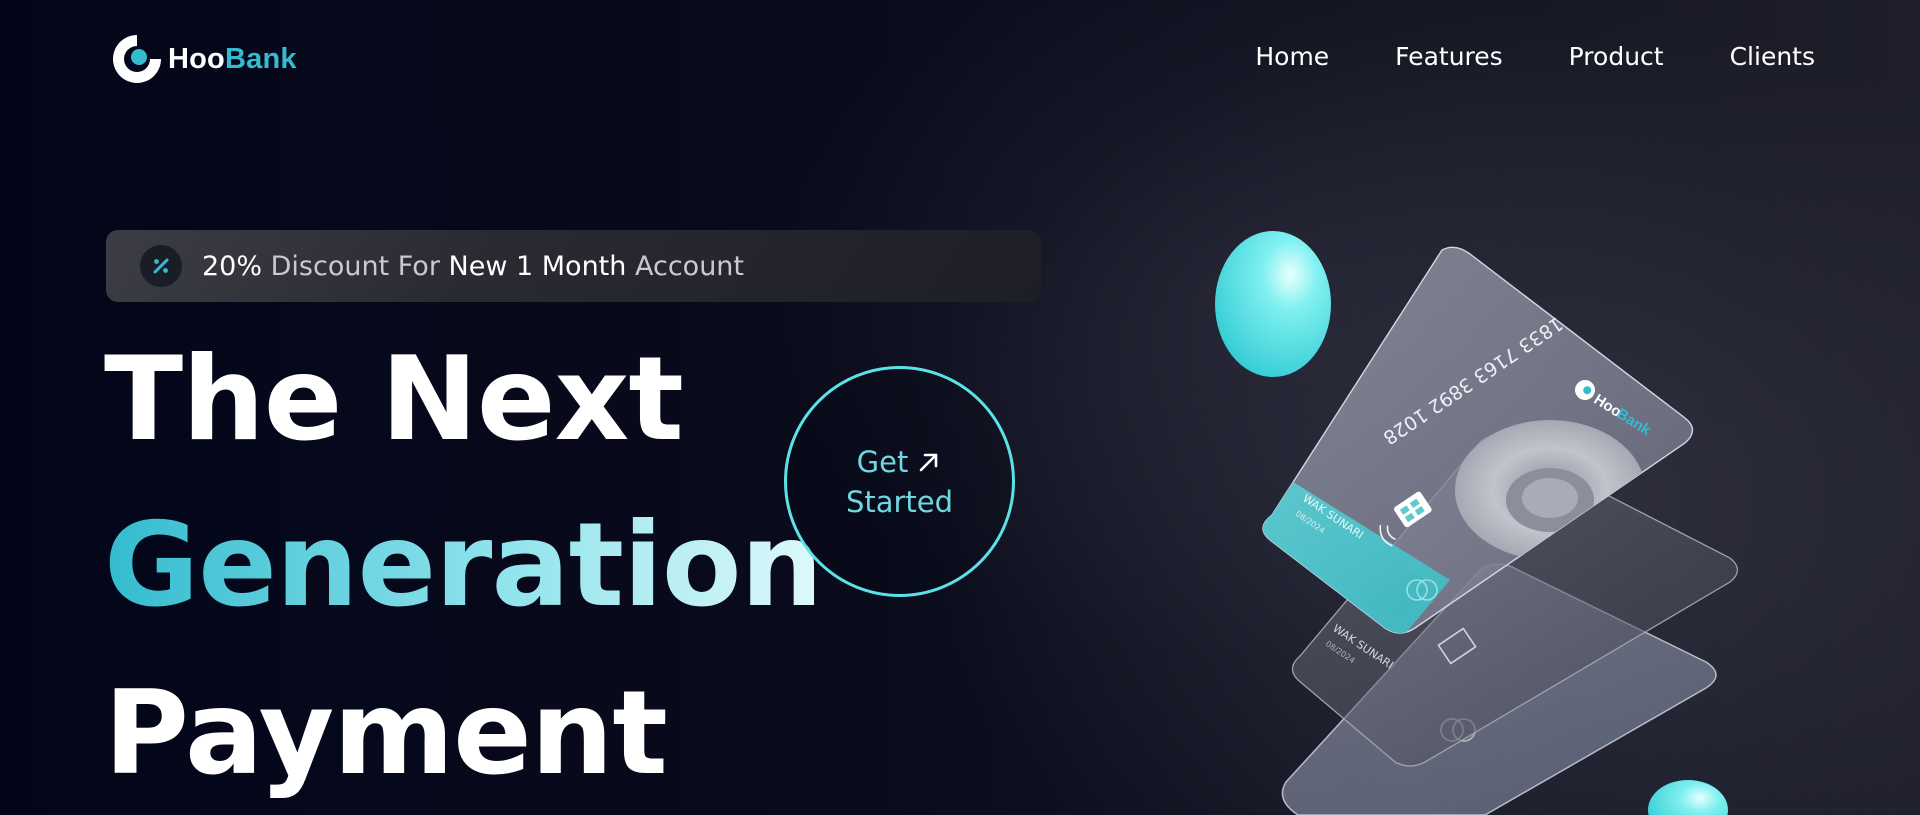 This screenshot has width=1920, height=815. What do you see at coordinates (394, 399) in the screenshot?
I see `hero-title-line-1: The Next` at bounding box center [394, 399].